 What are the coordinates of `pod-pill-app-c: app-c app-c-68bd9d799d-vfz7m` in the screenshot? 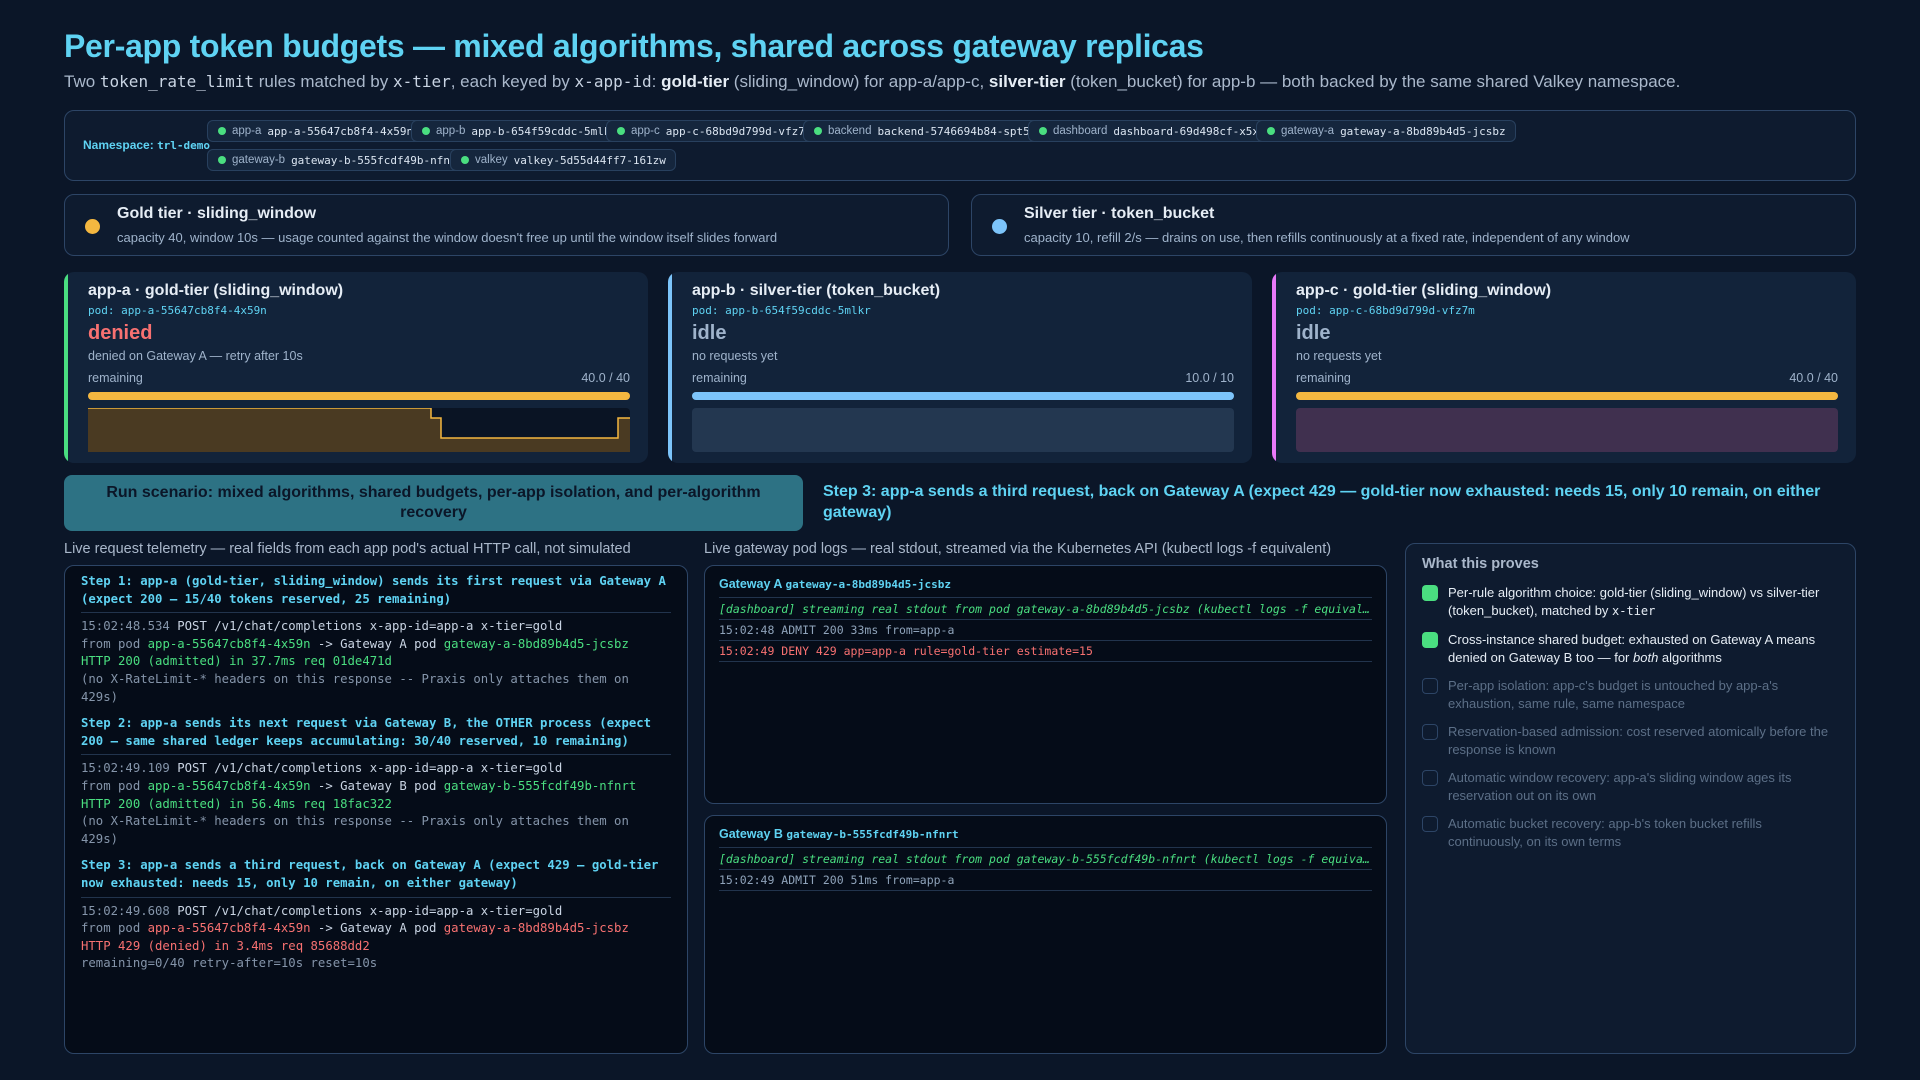 It's located at (714, 131).